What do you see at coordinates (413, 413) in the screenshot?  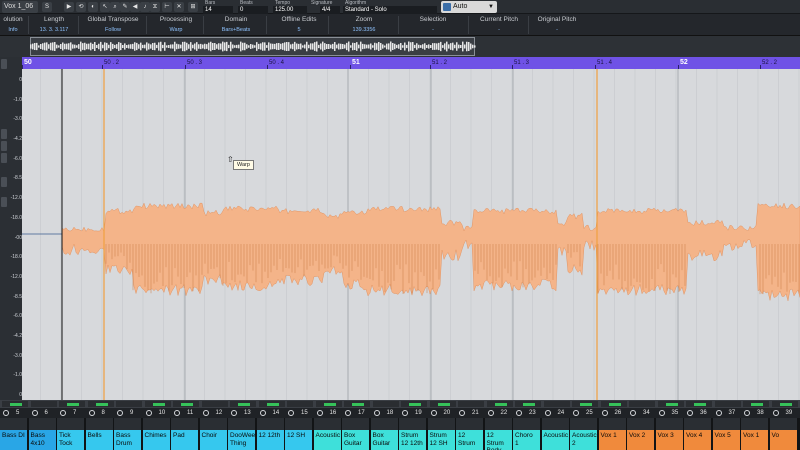 I see `channel-header: 19` at bounding box center [413, 413].